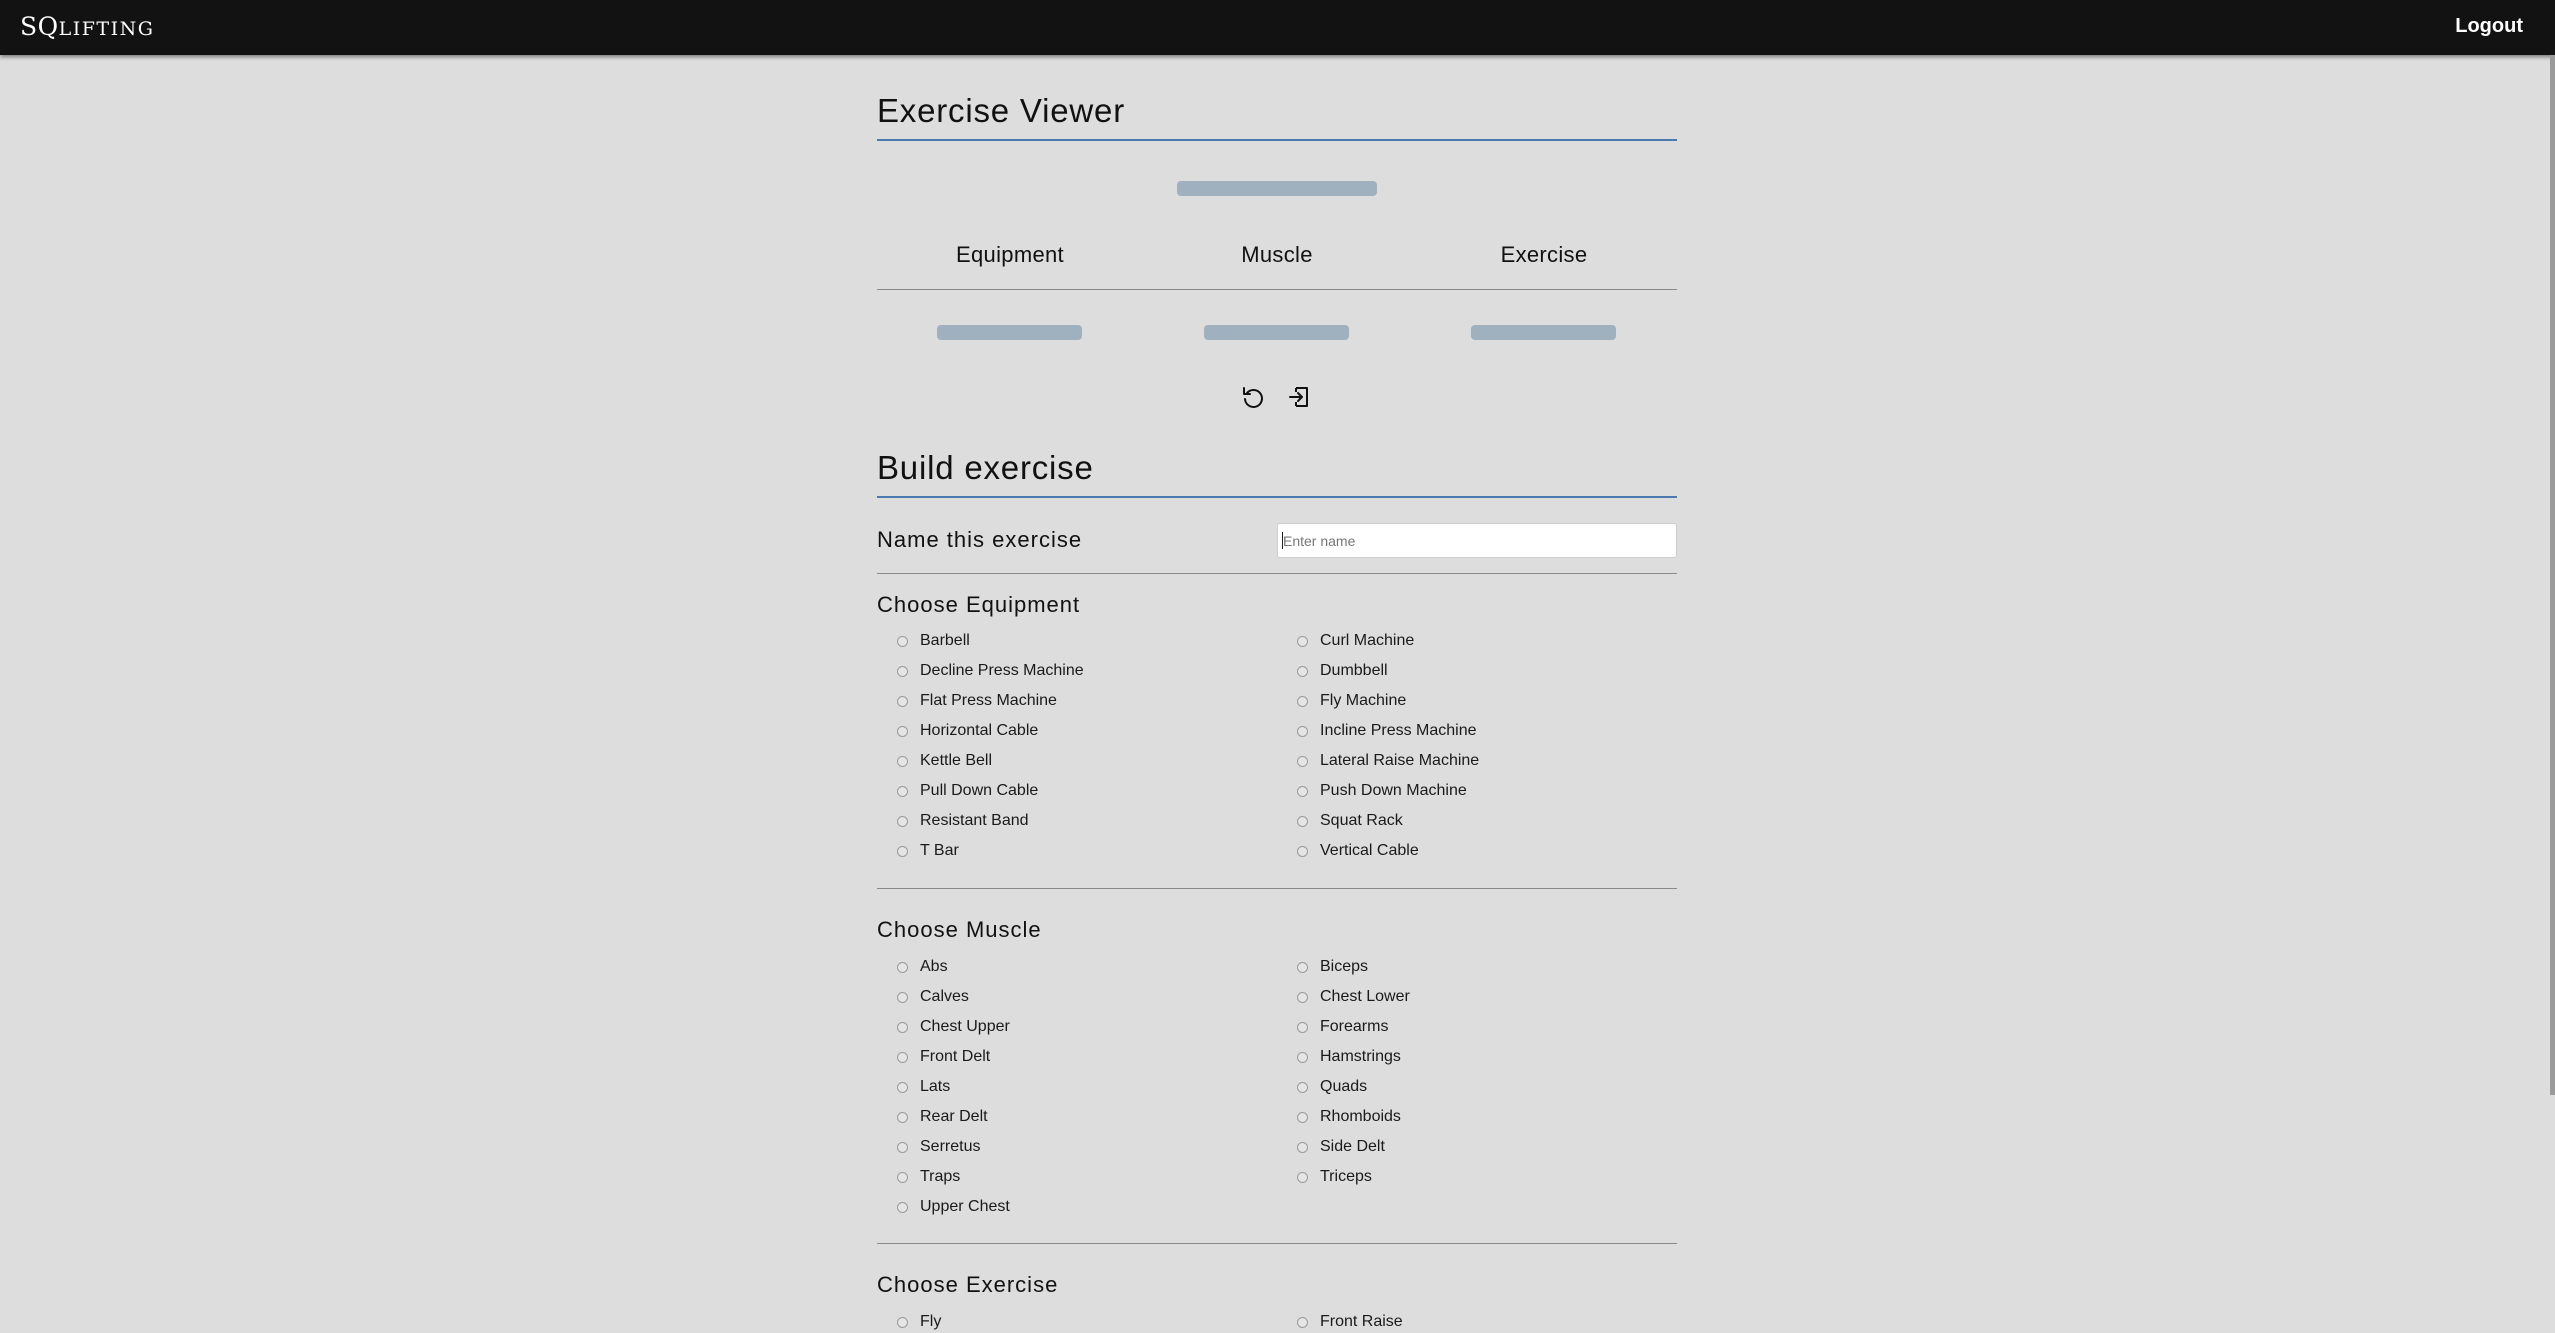 Image resolution: width=2555 pixels, height=1333 pixels. I want to click on muscle-option: Lats, so click(1077, 1087).